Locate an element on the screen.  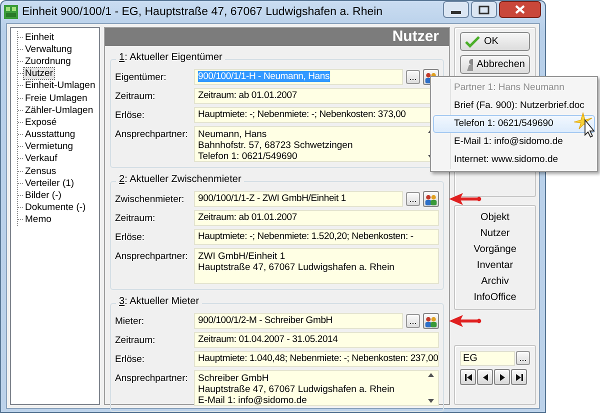
last-record-button is located at coordinates (519, 377).